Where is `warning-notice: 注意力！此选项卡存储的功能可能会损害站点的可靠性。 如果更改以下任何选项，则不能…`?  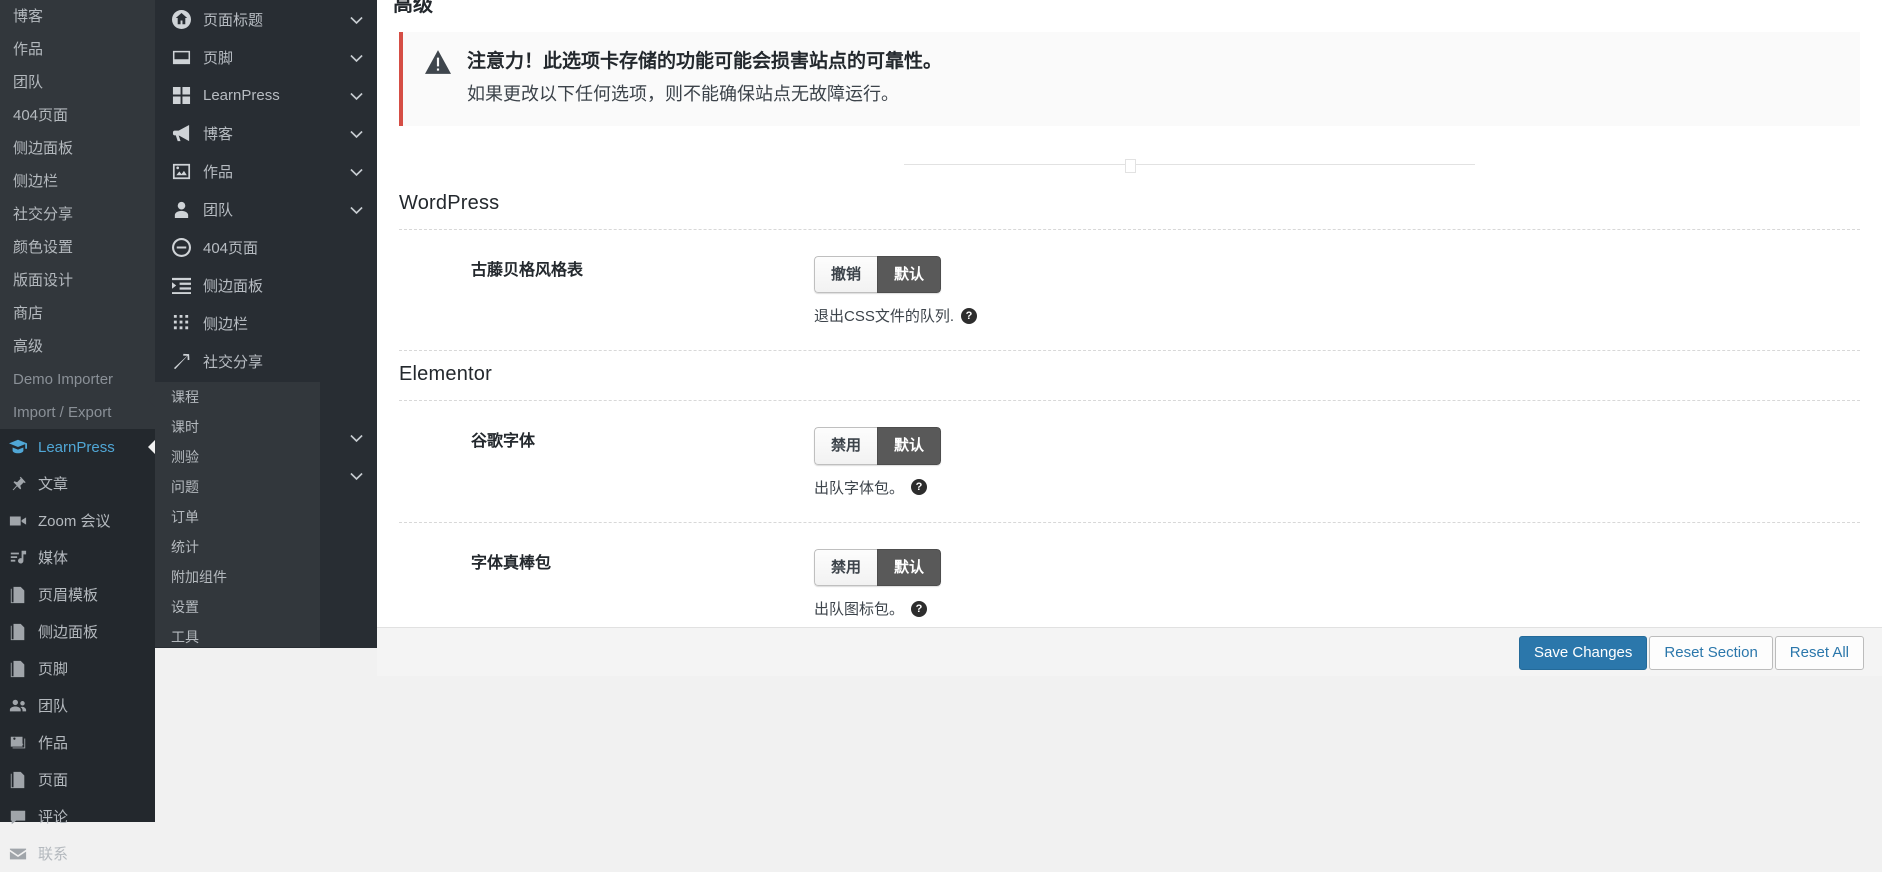 warning-notice: 注意力！此选项卡存储的功能可能会损害站点的可靠性。 如果更改以下任何选项，则不能… is located at coordinates (1129, 79).